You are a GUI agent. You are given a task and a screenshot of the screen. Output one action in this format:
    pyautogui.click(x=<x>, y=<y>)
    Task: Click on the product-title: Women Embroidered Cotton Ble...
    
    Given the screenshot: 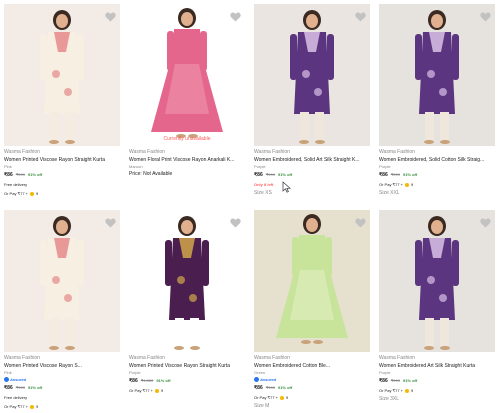 What is the action you would take?
    pyautogui.click(x=312, y=366)
    